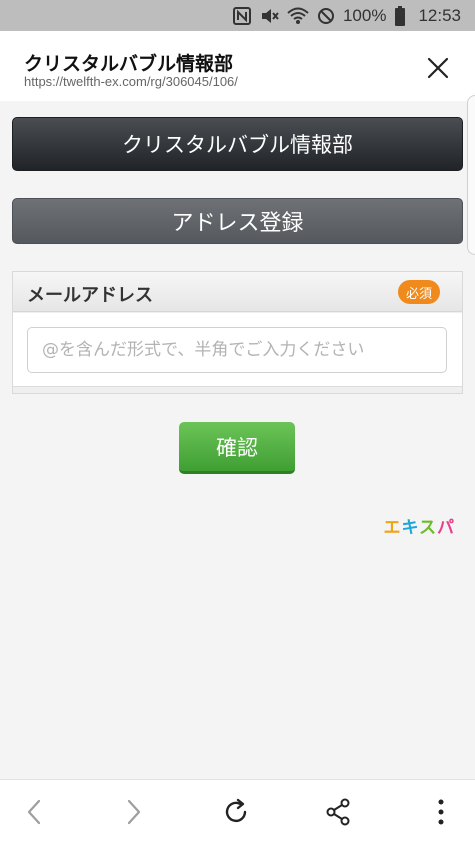  I want to click on close-button, so click(438, 68).